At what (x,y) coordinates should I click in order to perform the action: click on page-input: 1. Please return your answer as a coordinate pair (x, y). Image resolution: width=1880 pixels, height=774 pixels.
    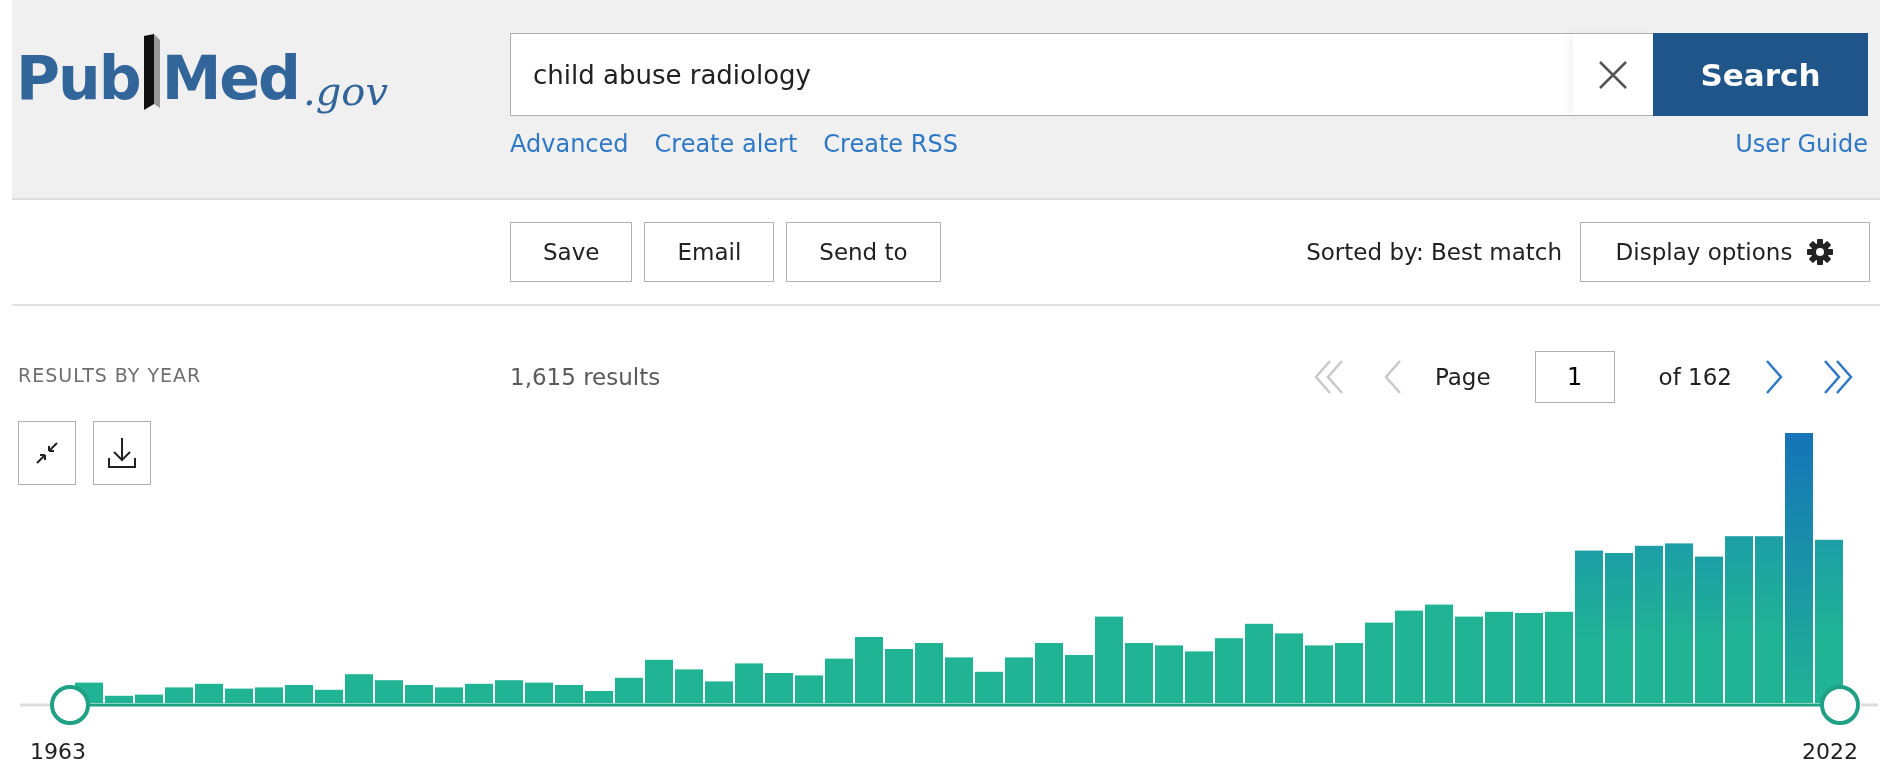
    Looking at the image, I should click on (1574, 377).